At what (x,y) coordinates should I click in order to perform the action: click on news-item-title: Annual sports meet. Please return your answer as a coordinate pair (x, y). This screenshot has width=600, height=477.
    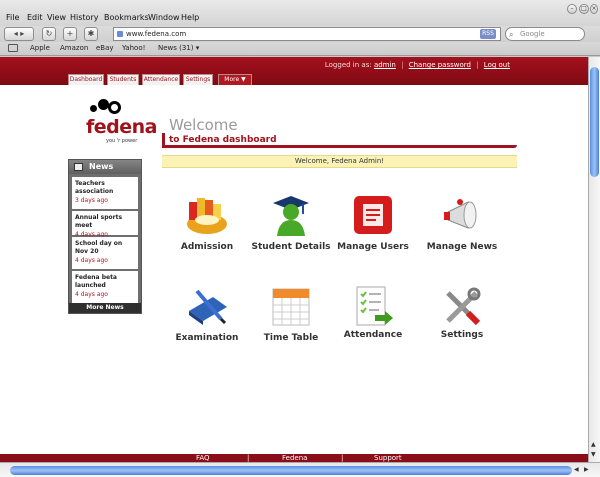
    Looking at the image, I should click on (99, 221).